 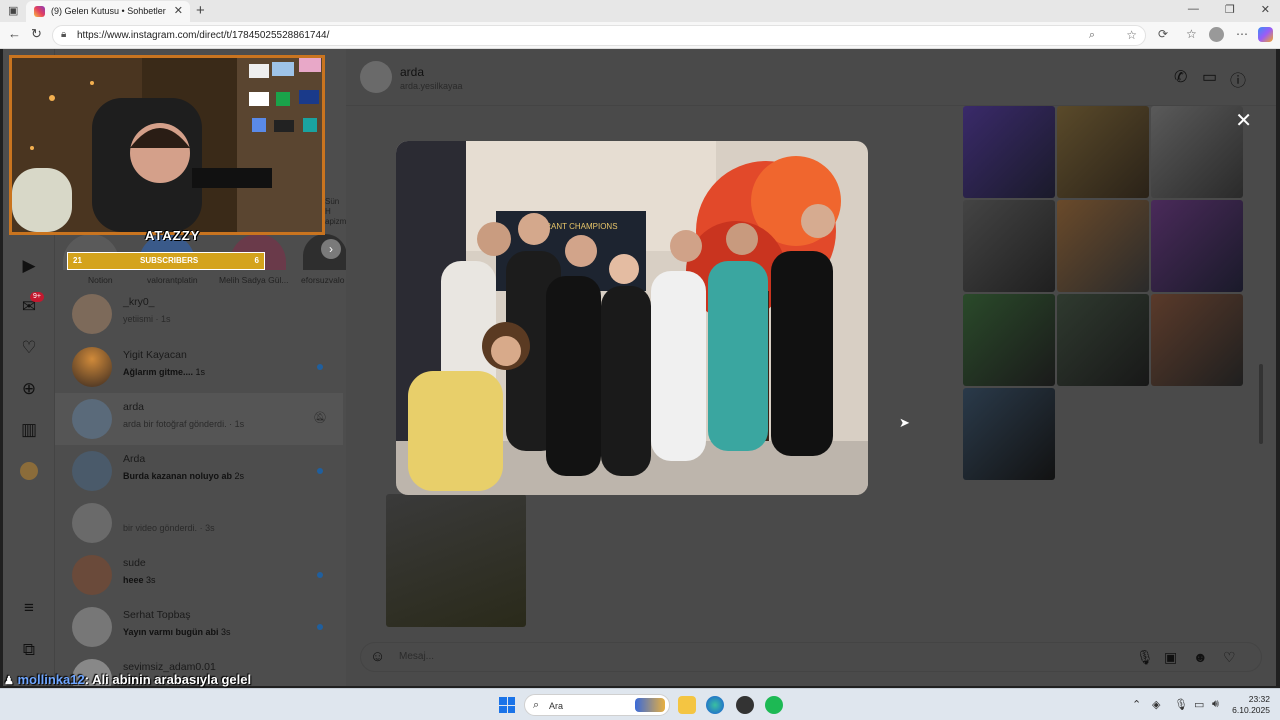 I want to click on conversation-name: sude, so click(x=134, y=563).